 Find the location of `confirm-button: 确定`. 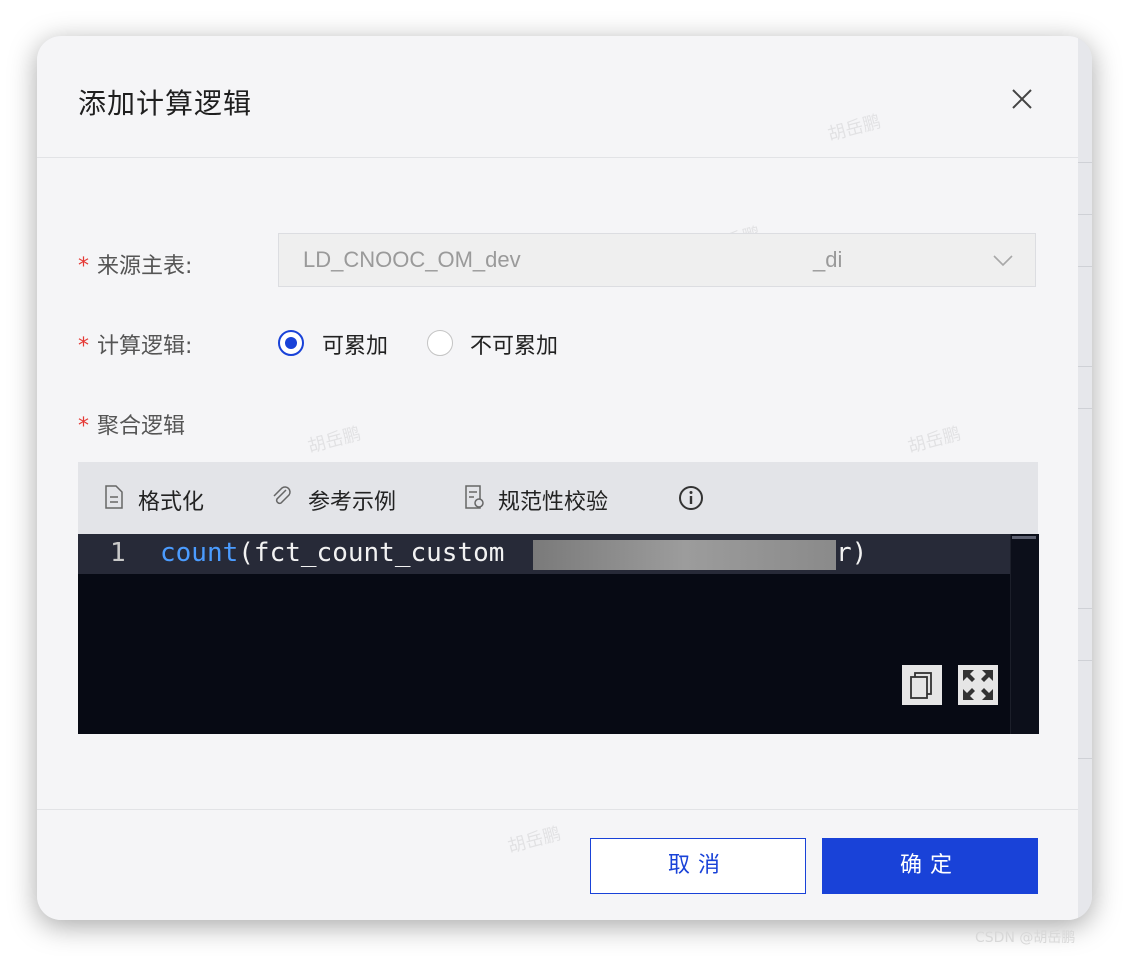

confirm-button: 确定 is located at coordinates (930, 866).